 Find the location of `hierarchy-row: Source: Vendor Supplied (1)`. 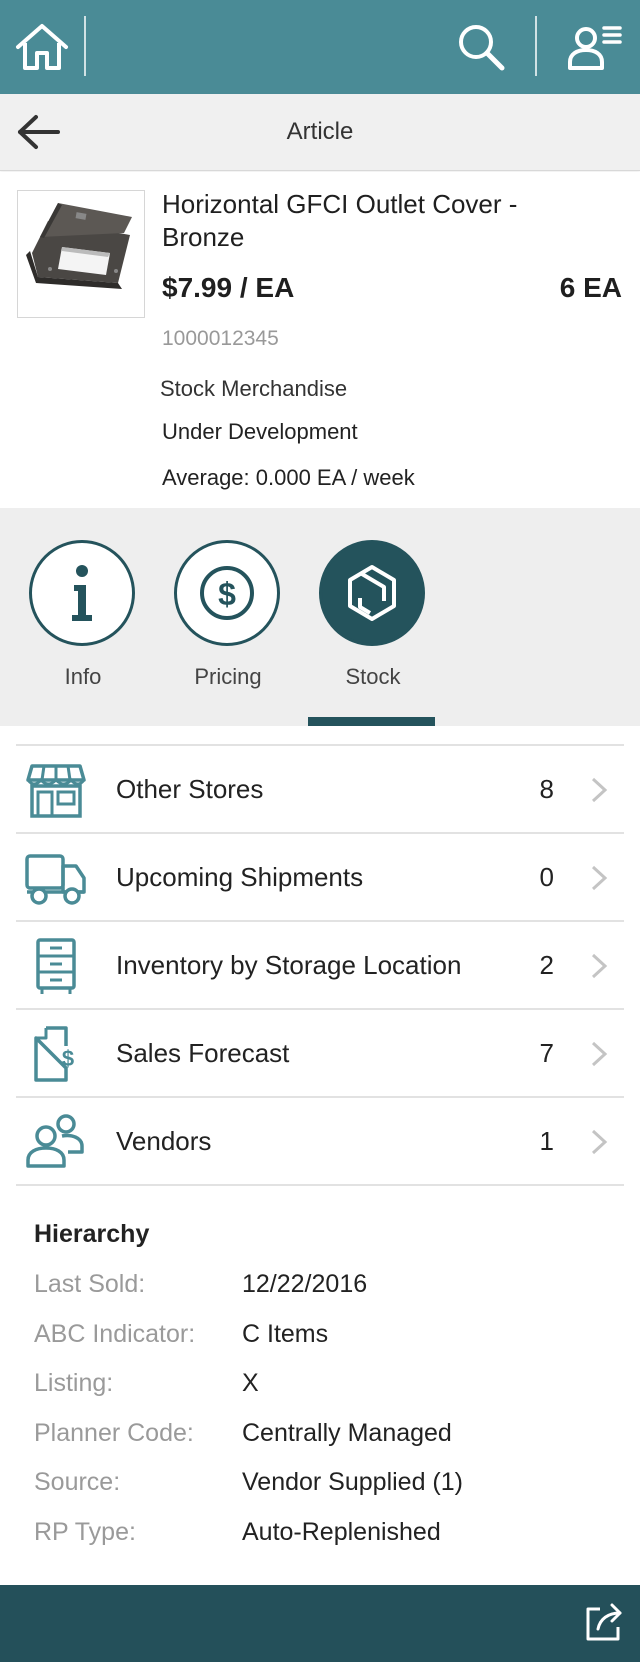

hierarchy-row: Source: Vendor Supplied (1) is located at coordinates (324, 1493).